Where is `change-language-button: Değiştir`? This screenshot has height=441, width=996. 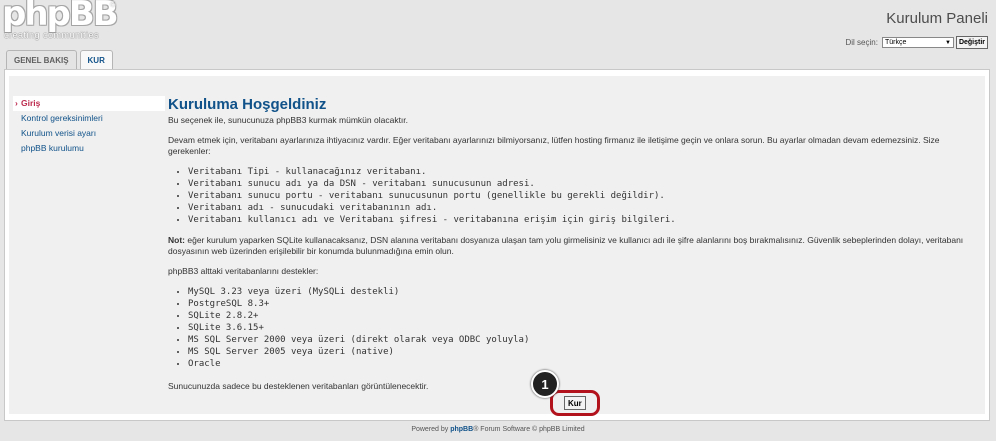 change-language-button: Değiştir is located at coordinates (971, 42).